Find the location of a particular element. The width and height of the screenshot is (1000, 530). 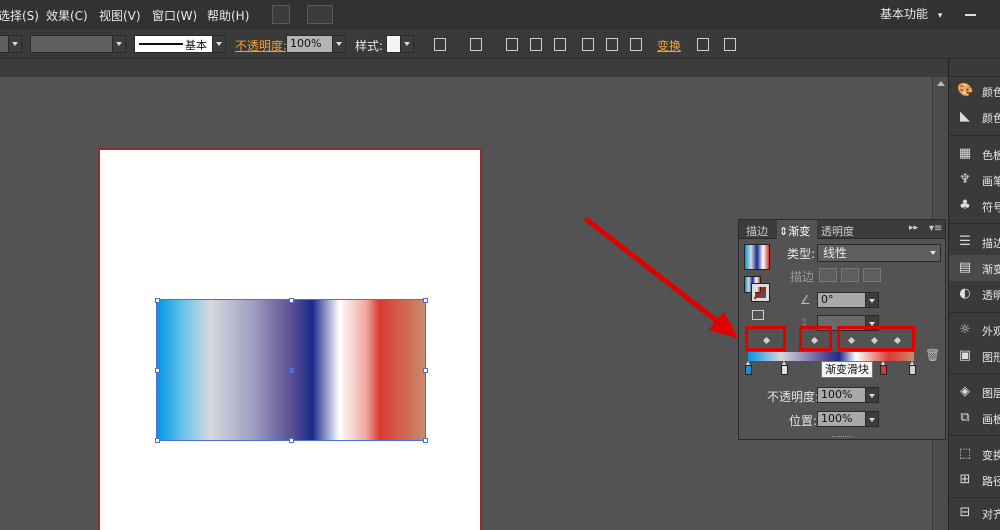

opacity-field: 100% is located at coordinates (316, 44).